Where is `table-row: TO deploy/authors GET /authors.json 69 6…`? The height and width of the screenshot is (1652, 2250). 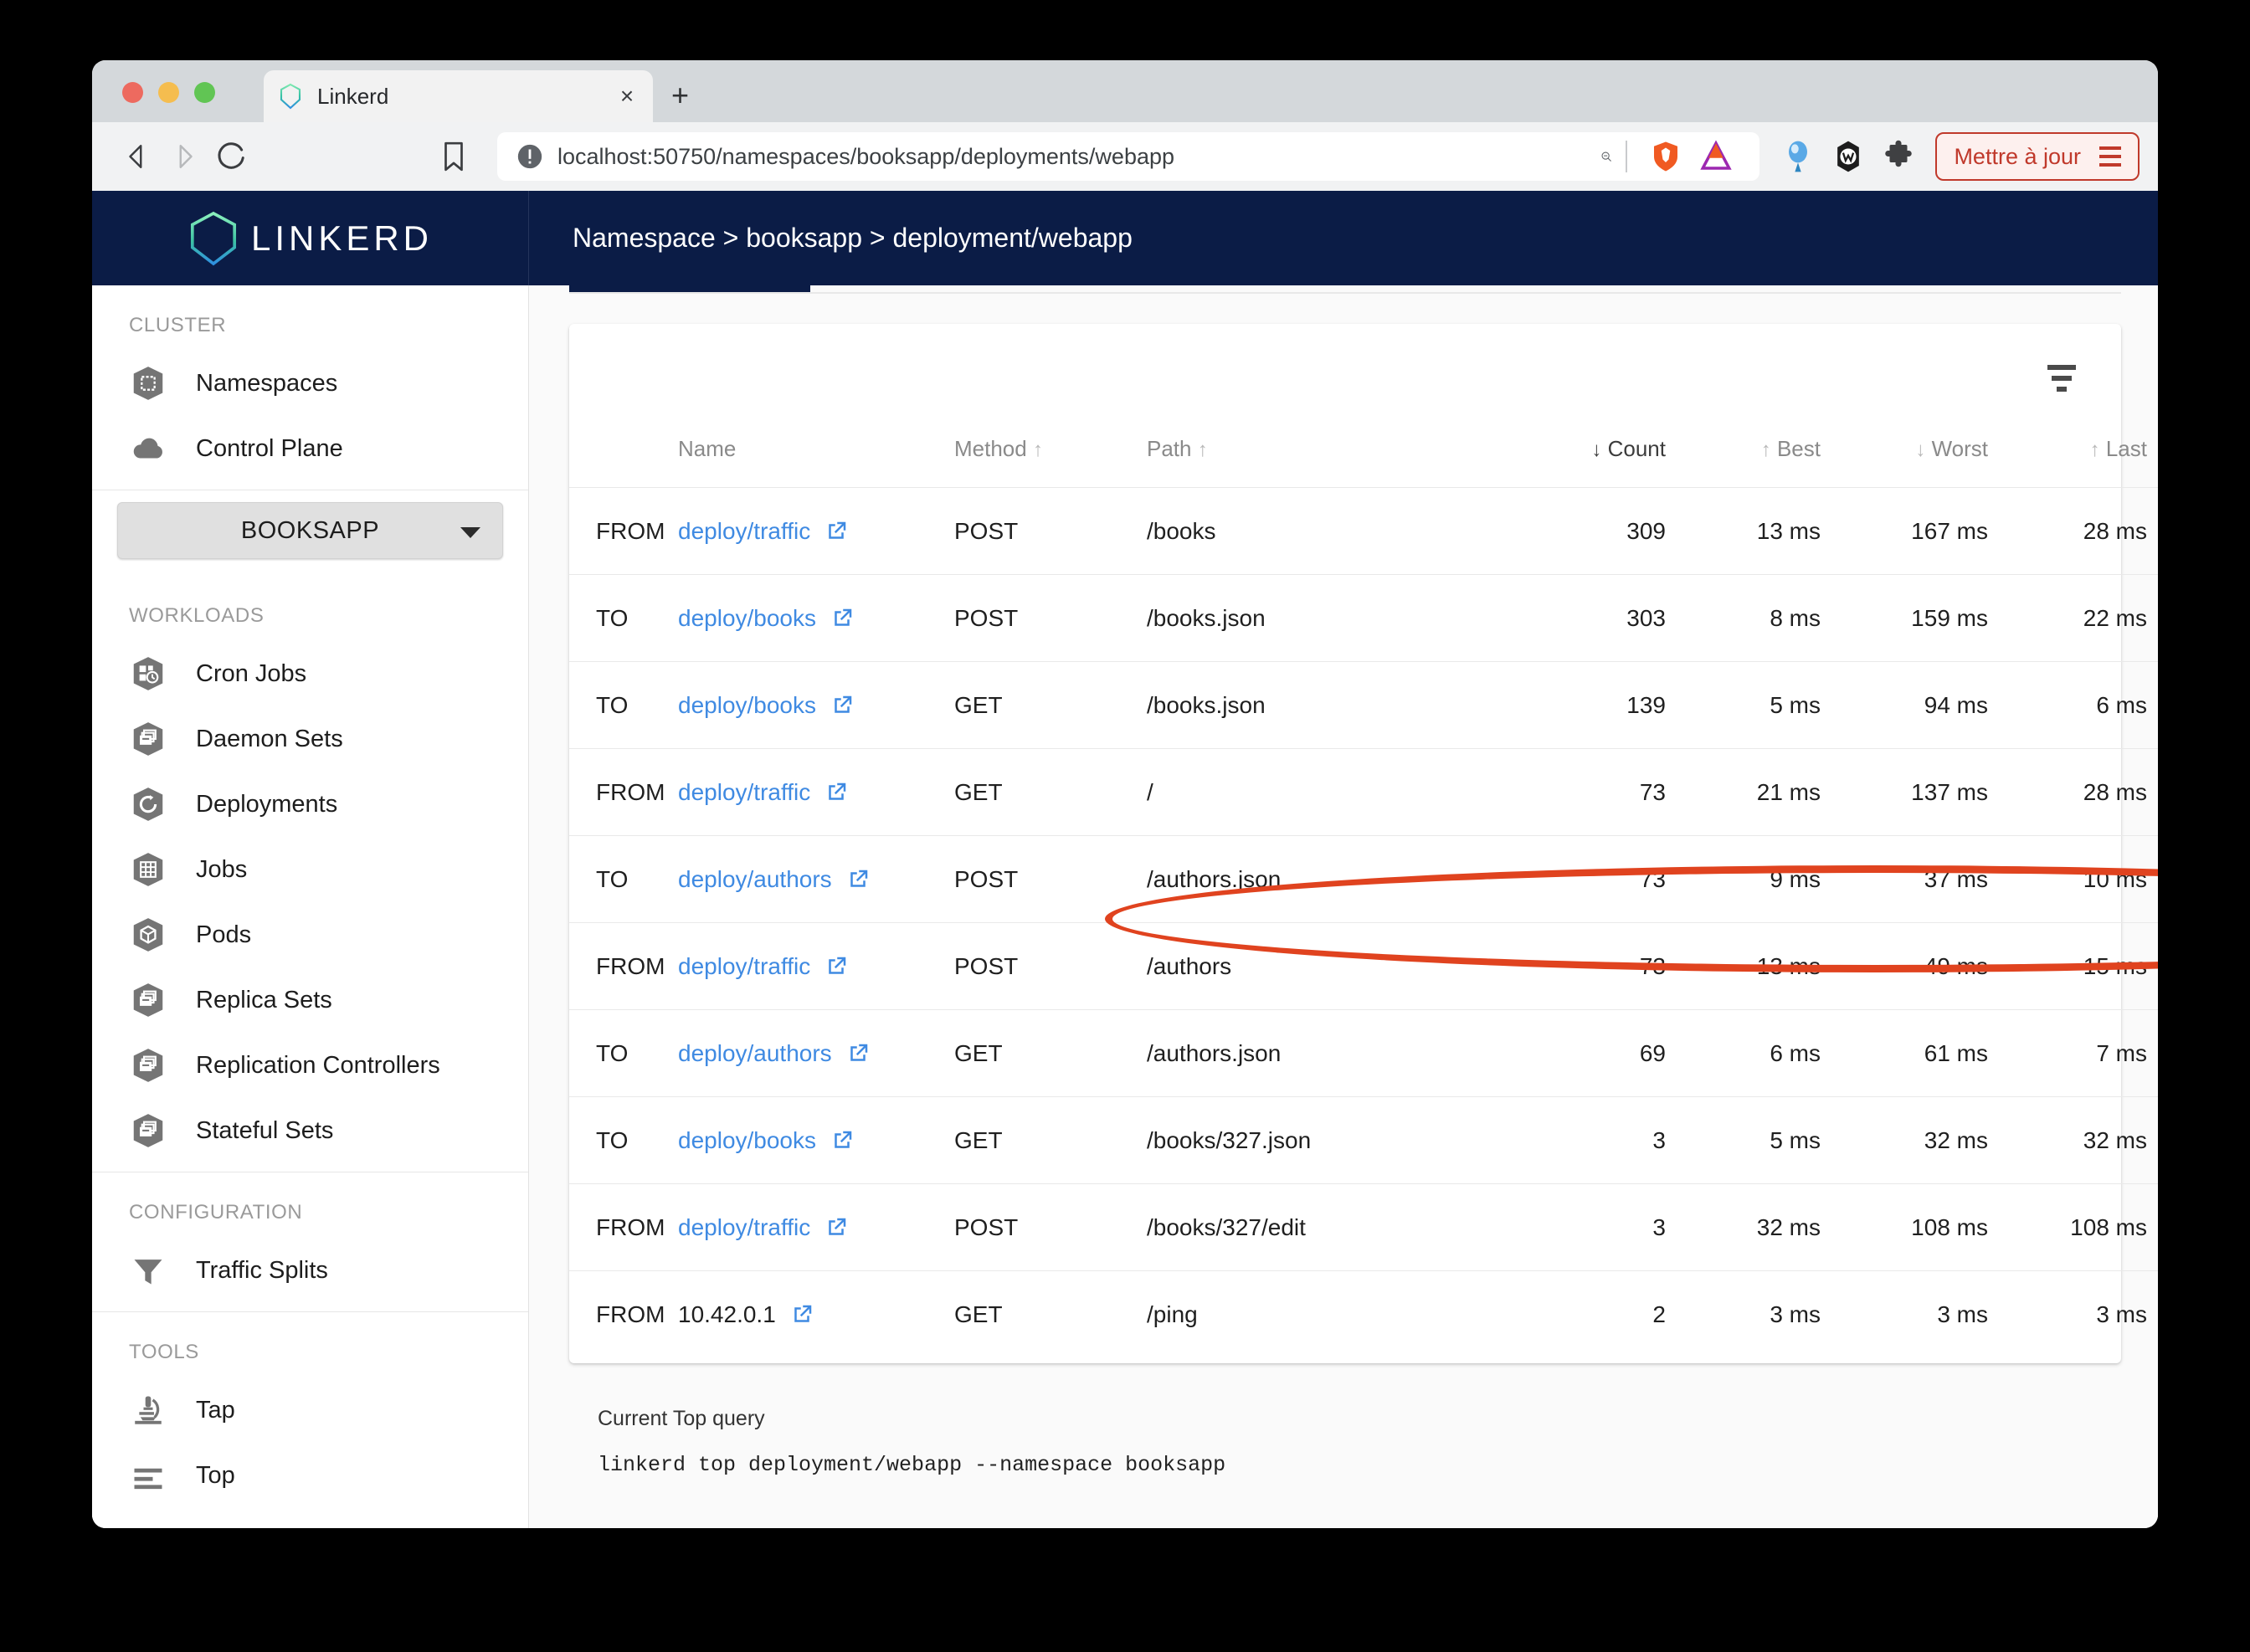 table-row: TO deploy/authors GET /authors.json 69 6… is located at coordinates (1363, 1053).